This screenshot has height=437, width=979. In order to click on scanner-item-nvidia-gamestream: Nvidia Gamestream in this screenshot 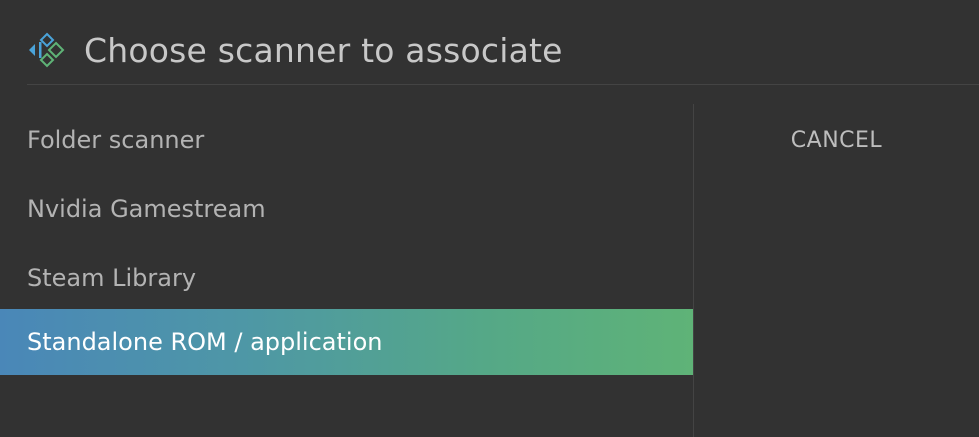, I will do `click(346, 208)`.